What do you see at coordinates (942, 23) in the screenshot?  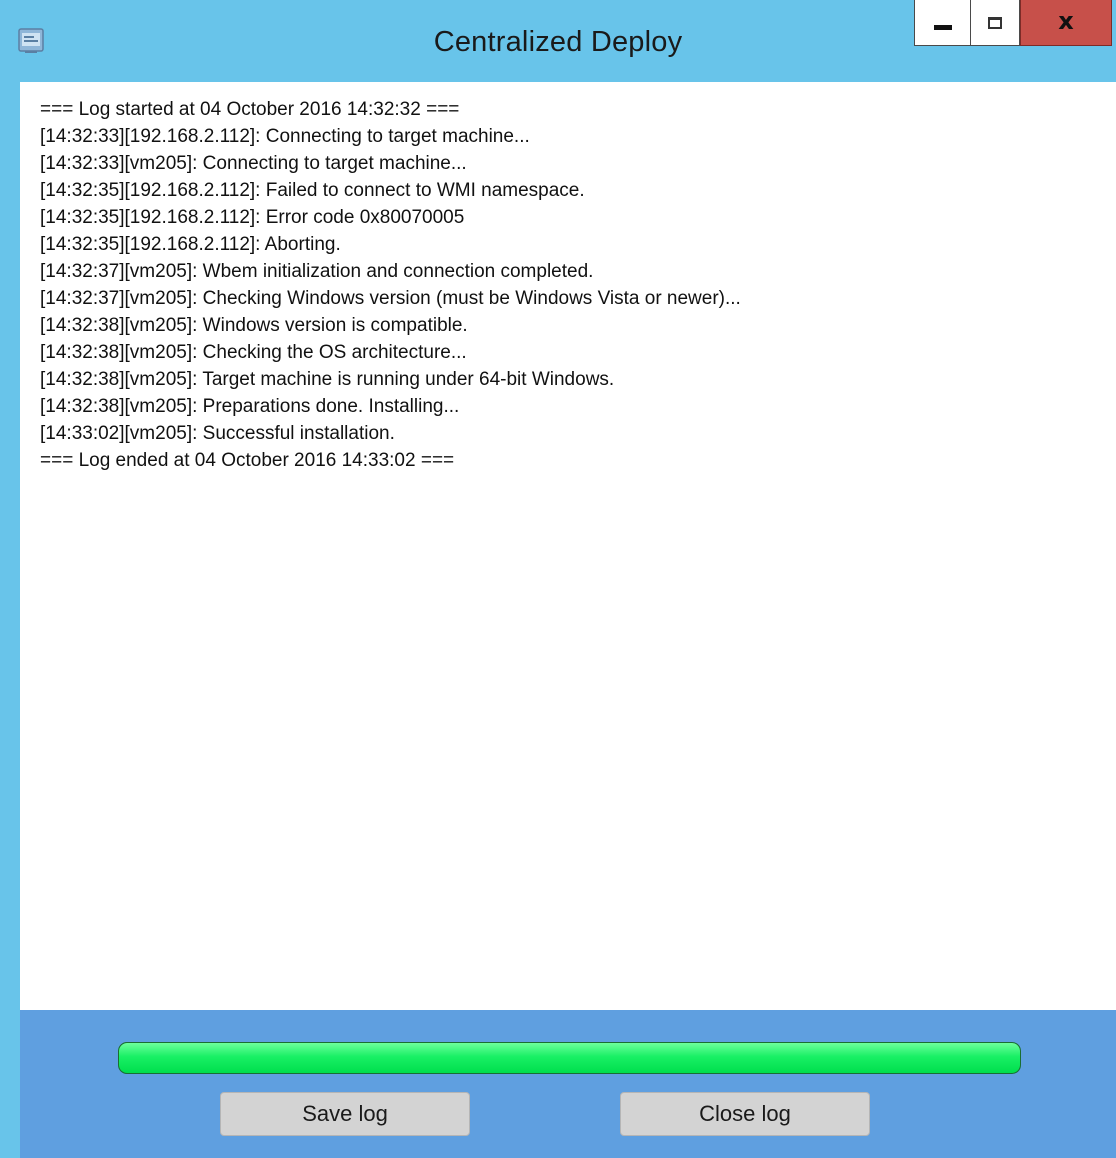 I see `minimize-button` at bounding box center [942, 23].